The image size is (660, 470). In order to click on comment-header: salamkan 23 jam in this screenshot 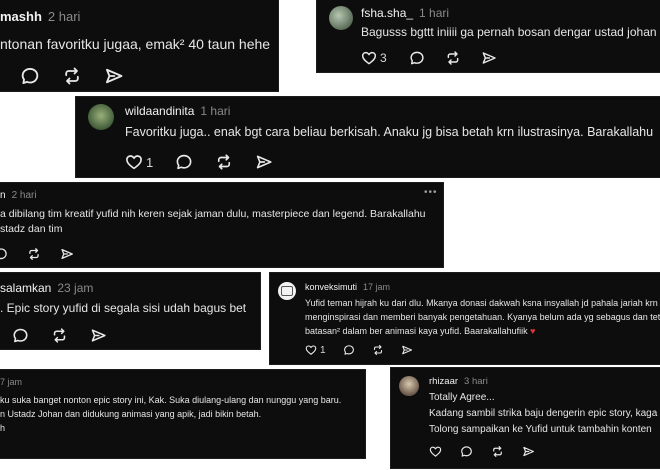, I will do `click(46, 288)`.